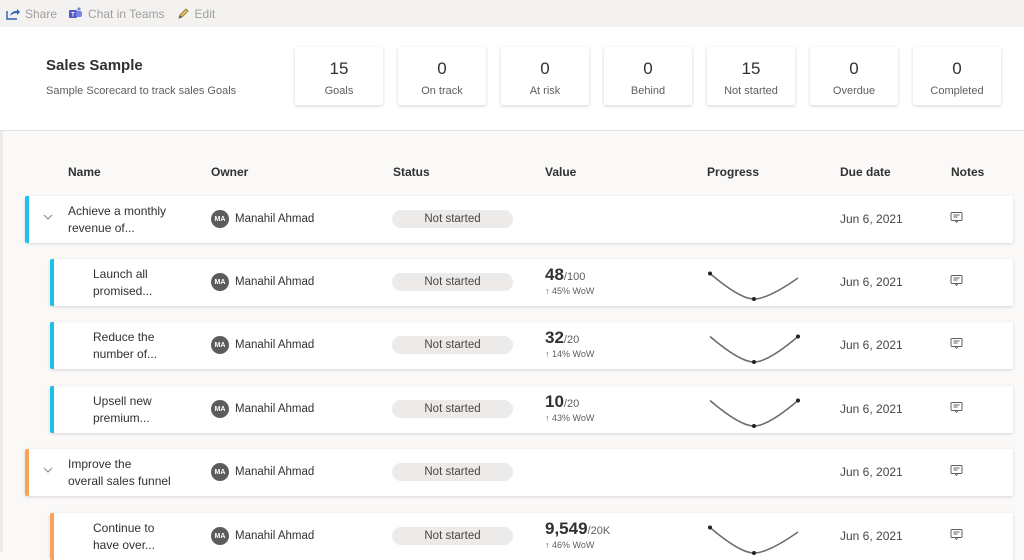  What do you see at coordinates (554, 337) in the screenshot?
I see `current-value: 32` at bounding box center [554, 337].